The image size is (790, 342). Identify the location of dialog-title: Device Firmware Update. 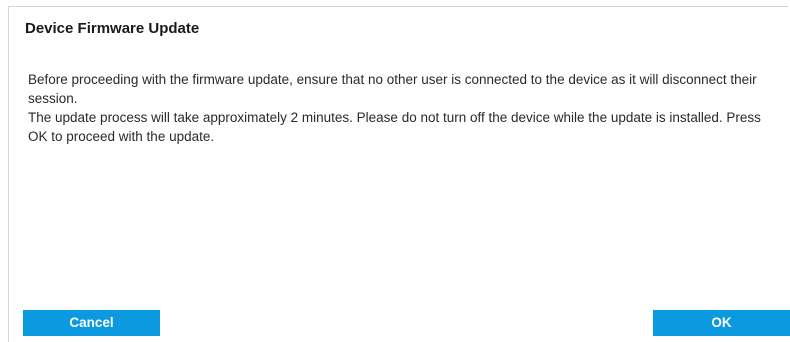
(112, 28).